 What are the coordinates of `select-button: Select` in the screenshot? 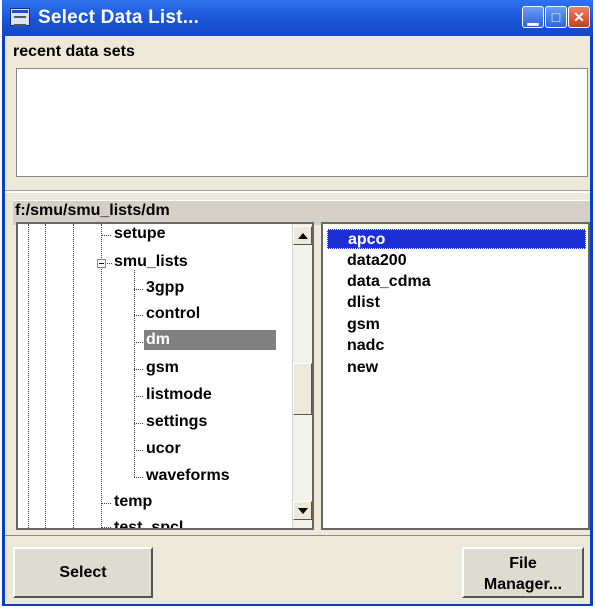 It's located at (83, 572).